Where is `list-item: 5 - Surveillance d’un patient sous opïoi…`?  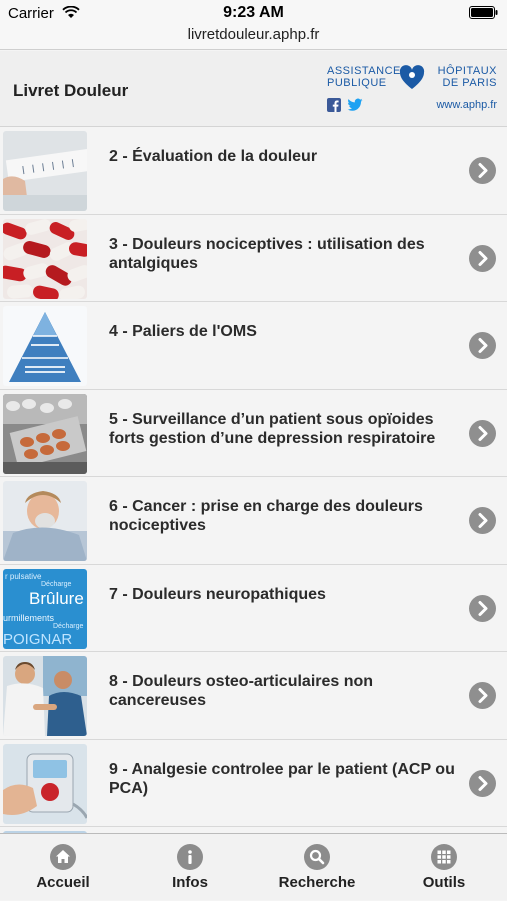 list-item: 5 - Surveillance d’un patient sous opïoi… is located at coordinates (253, 433).